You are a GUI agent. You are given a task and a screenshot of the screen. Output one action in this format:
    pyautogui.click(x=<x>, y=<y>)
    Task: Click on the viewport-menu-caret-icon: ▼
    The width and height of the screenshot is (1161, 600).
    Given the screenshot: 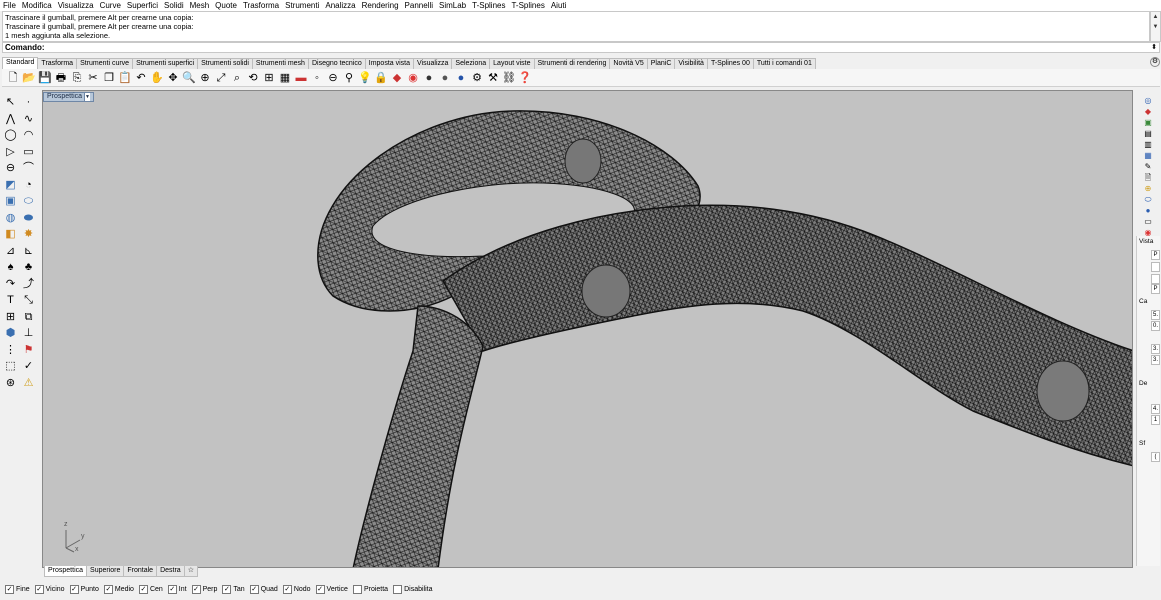 What is the action you would take?
    pyautogui.click(x=87, y=97)
    